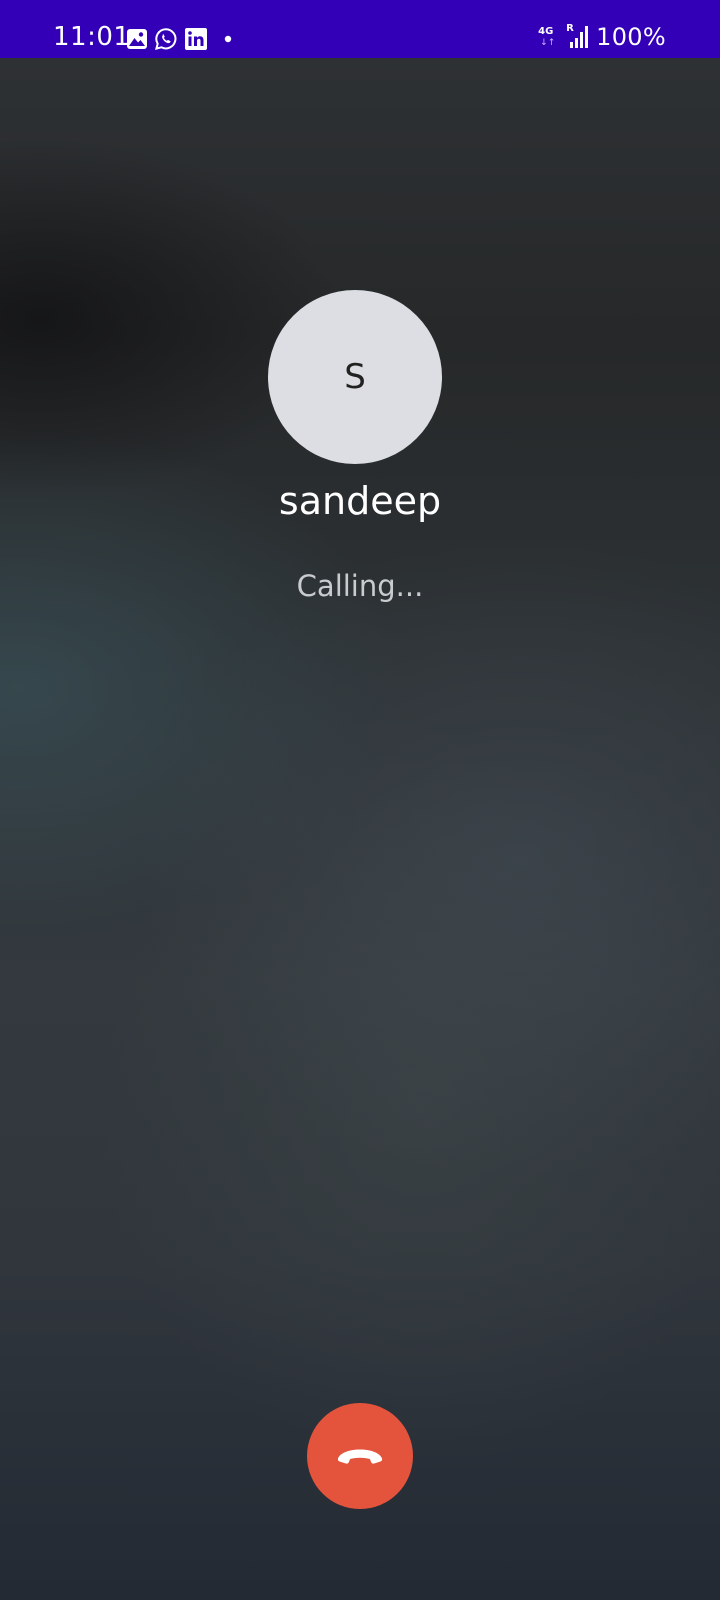 This screenshot has width=720, height=1600. I want to click on status-bar: 11:01 4G ↓↑ R 100%, so click(360, 29).